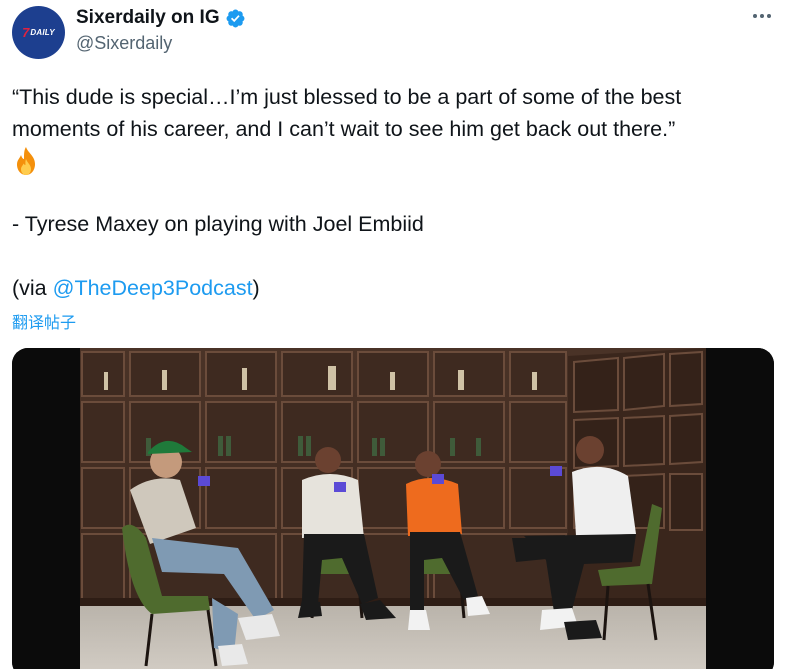 The image size is (786, 669). I want to click on more-options-button, so click(762, 16).